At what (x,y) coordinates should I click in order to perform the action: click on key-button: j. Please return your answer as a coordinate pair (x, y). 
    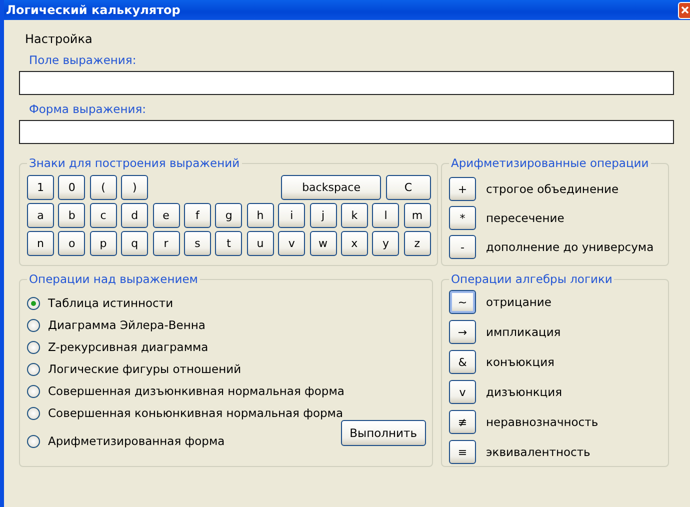
    Looking at the image, I should click on (323, 215).